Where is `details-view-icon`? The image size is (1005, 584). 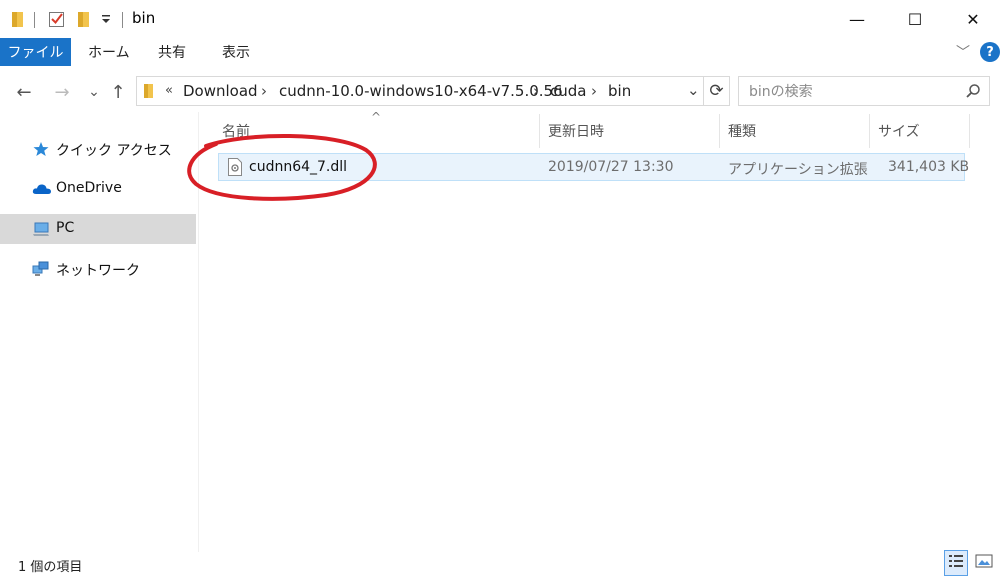
details-view-icon is located at coordinates (956, 563).